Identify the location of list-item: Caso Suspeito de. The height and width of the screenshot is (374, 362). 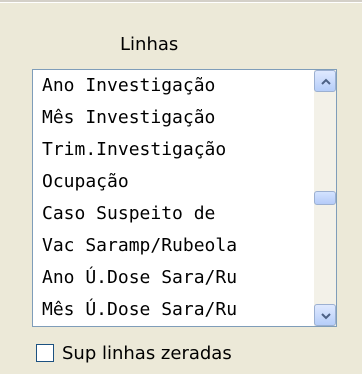
(128, 214).